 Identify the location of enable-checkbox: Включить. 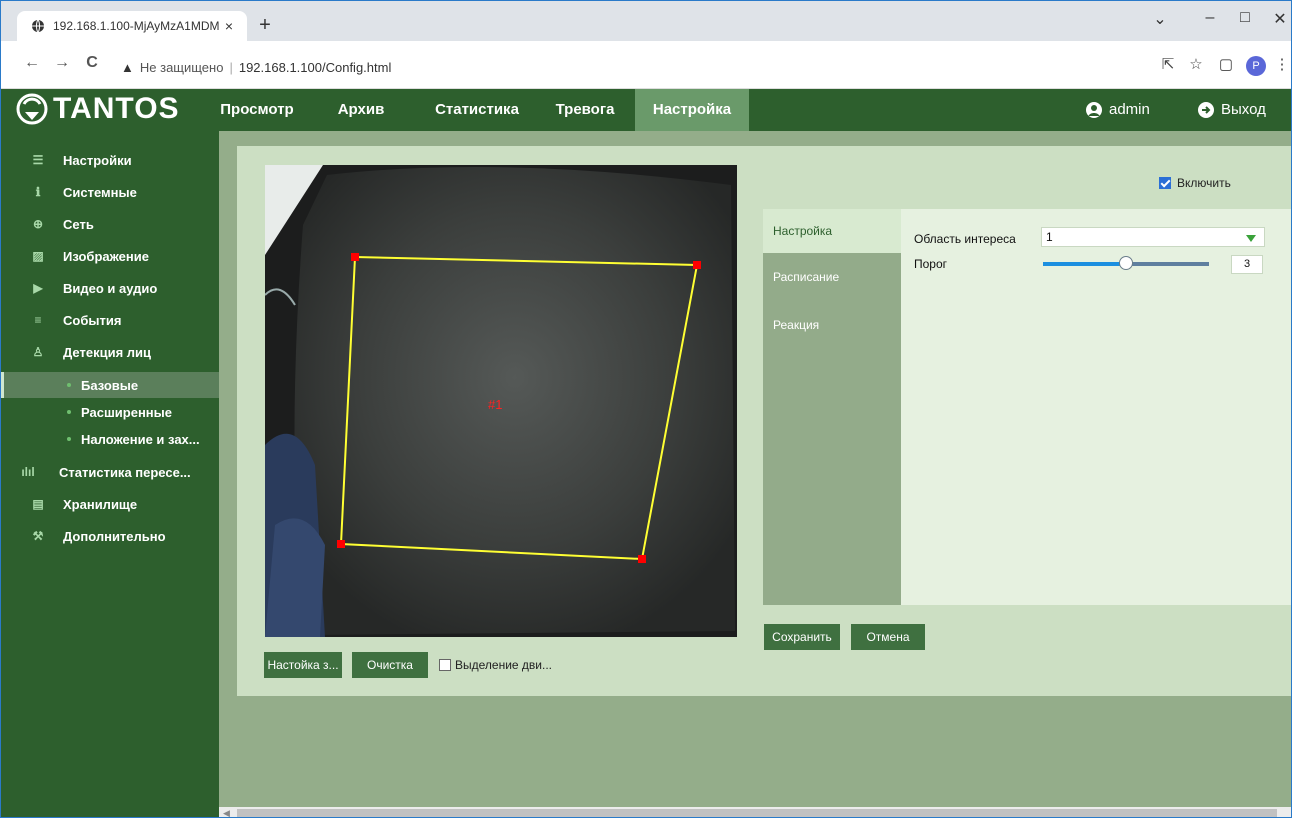
(1195, 183).